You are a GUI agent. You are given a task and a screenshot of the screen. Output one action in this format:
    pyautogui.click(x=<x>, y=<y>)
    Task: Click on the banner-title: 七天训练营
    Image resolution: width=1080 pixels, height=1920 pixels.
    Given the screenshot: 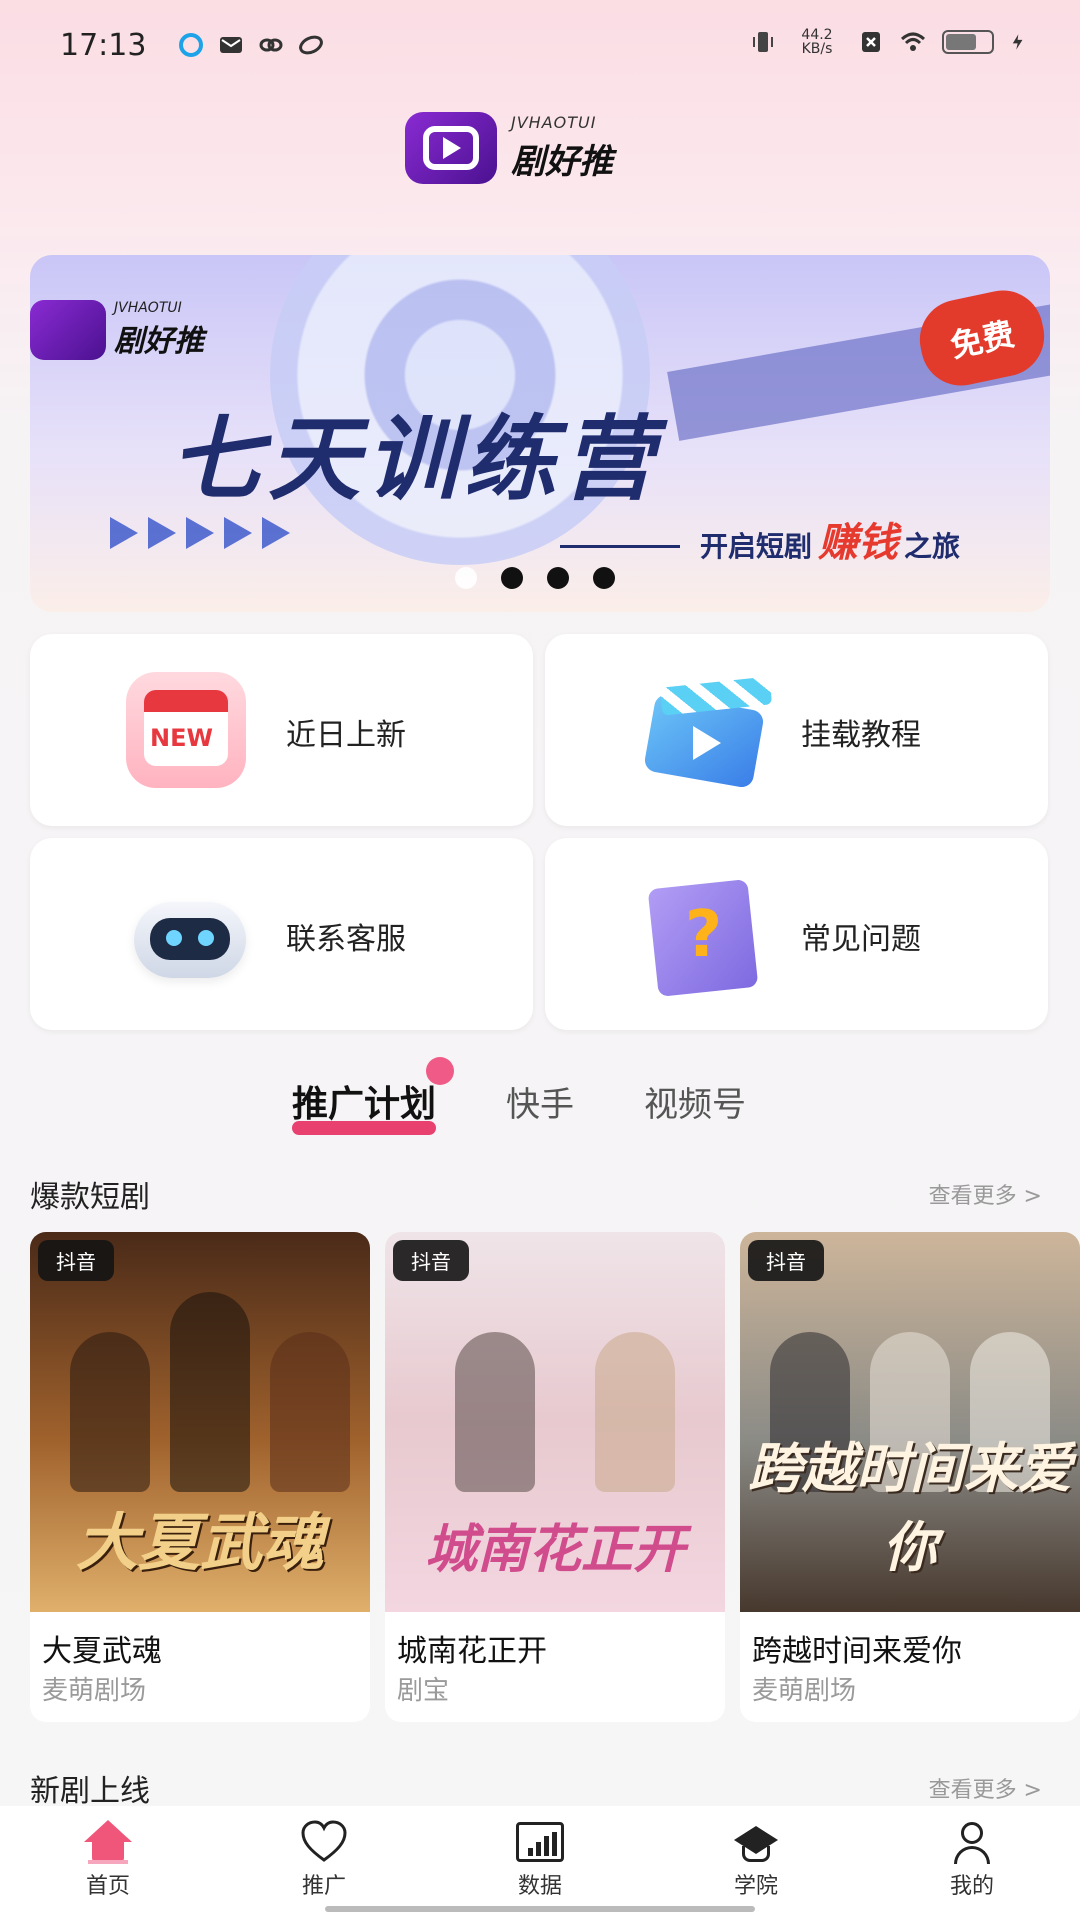 What is the action you would take?
    pyautogui.click(x=415, y=459)
    